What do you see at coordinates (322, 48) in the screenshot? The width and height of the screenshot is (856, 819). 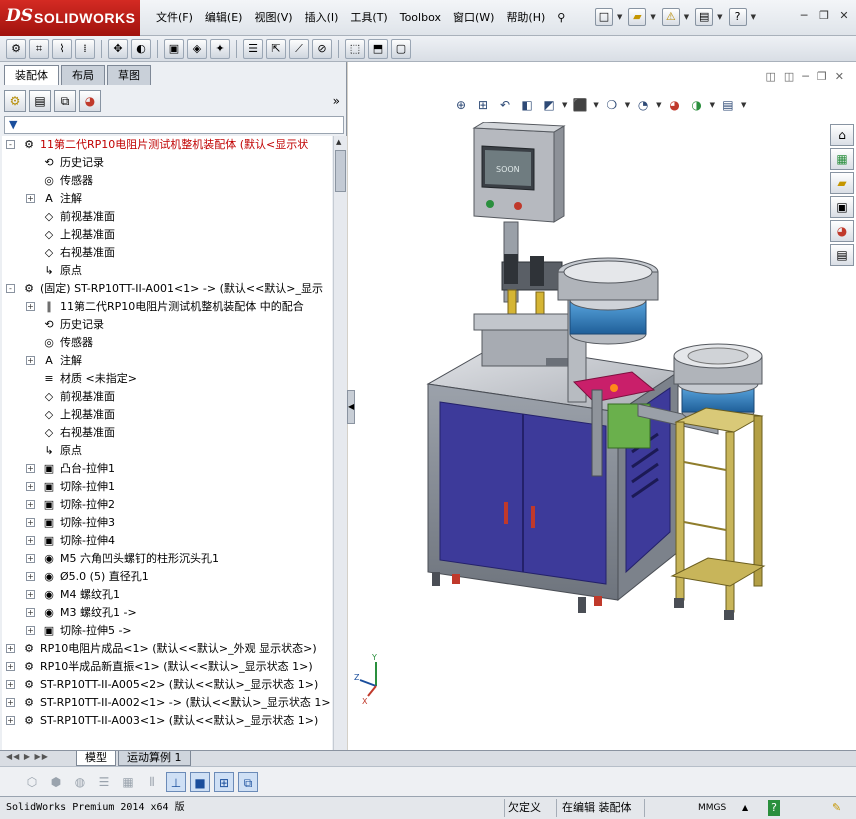 I see `interference-icon: ⊘` at bounding box center [322, 48].